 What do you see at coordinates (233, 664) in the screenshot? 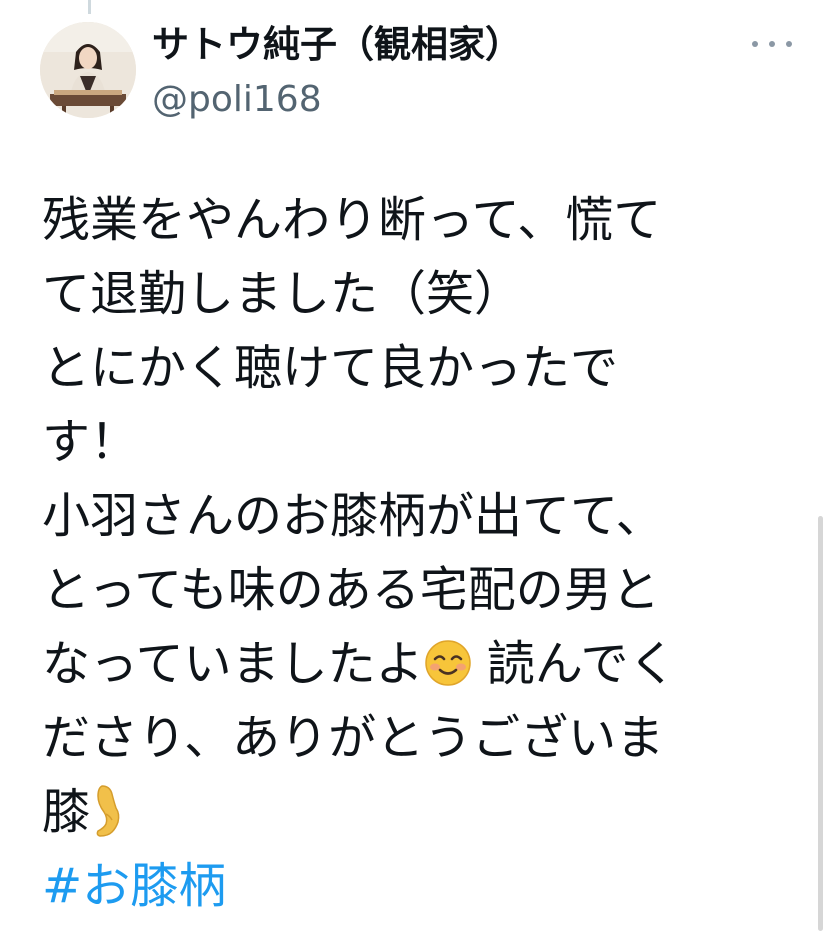
I see `tweet-line-text: なっていましたよ` at bounding box center [233, 664].